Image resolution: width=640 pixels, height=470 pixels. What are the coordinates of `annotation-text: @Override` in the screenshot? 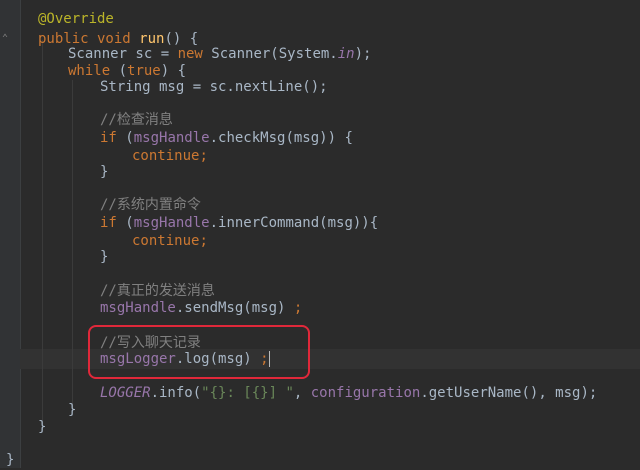 It's located at (76, 19).